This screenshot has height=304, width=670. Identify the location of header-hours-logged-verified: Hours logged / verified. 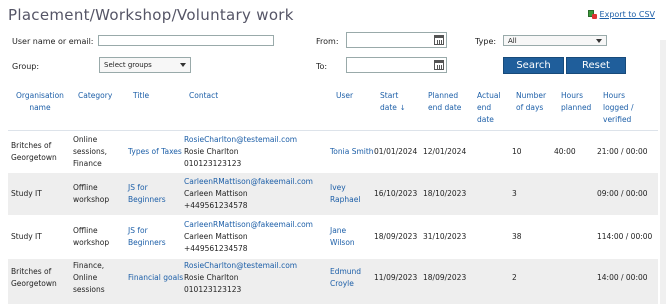
(618, 108).